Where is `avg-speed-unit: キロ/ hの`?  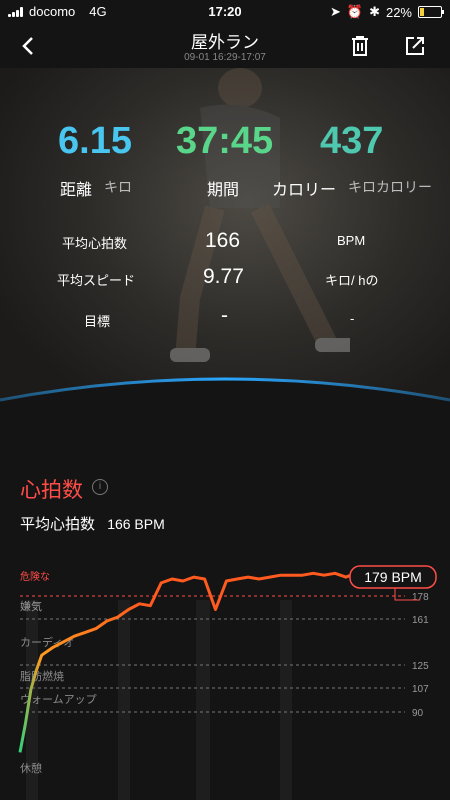 avg-speed-unit: キロ/ hの is located at coordinates (352, 280).